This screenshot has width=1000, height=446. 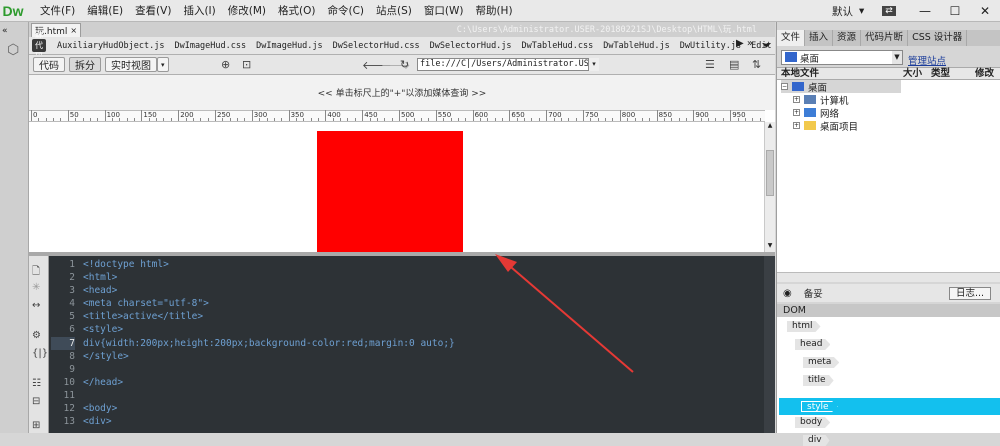 What do you see at coordinates (225, 64) in the screenshot?
I see `inspect-icon: ⊕` at bounding box center [225, 64].